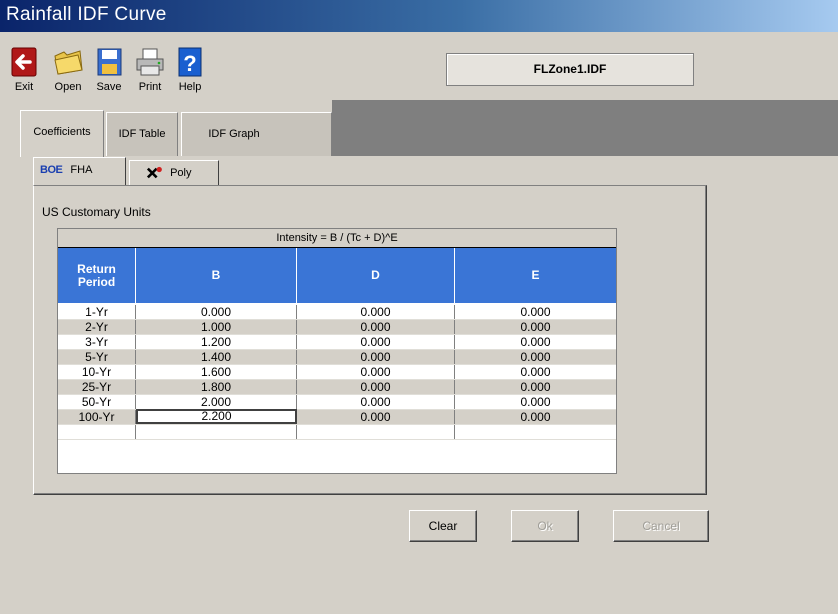  I want to click on help-button: ? Help, so click(190, 72).